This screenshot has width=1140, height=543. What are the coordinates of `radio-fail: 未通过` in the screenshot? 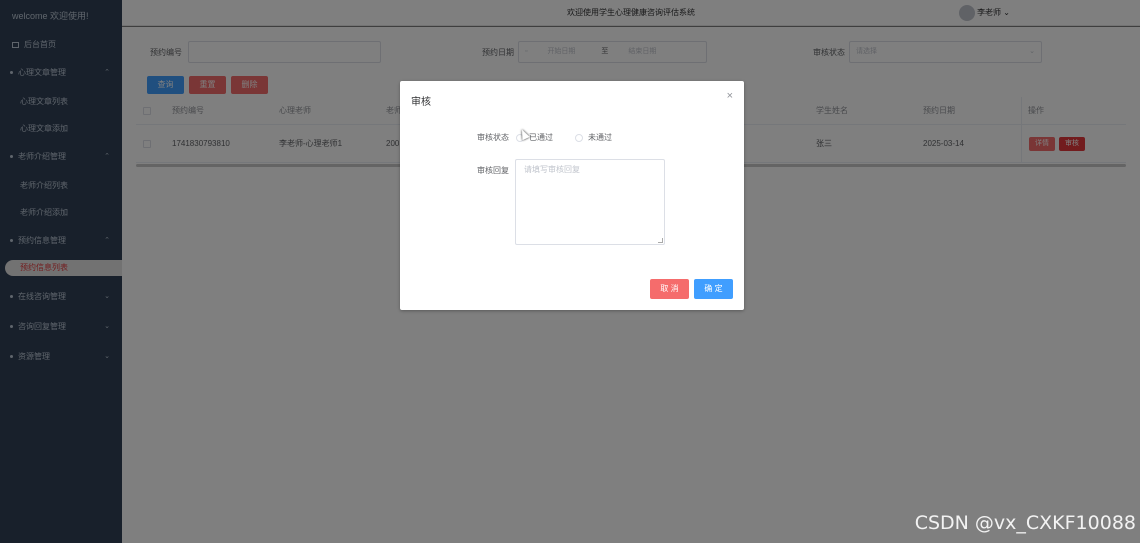 It's located at (593, 137).